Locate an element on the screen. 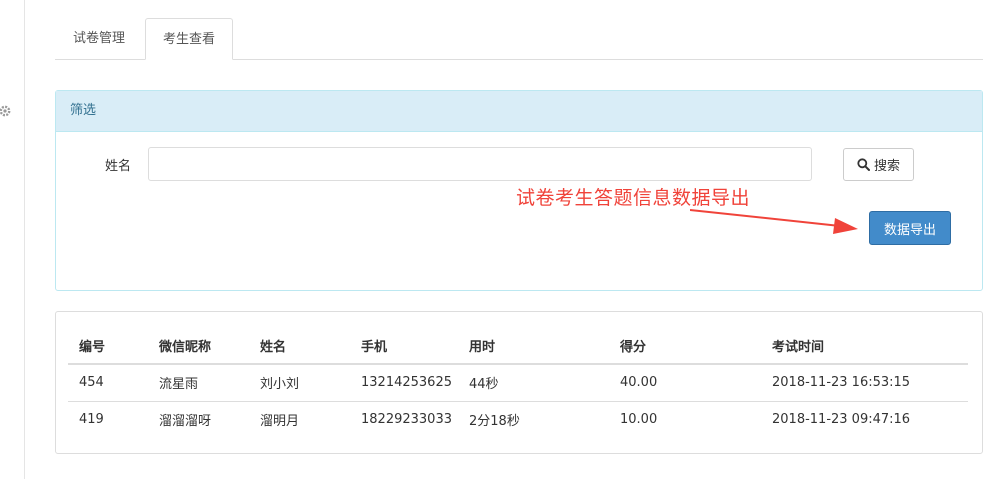  column-header-name: 姓名 is located at coordinates (299, 346).